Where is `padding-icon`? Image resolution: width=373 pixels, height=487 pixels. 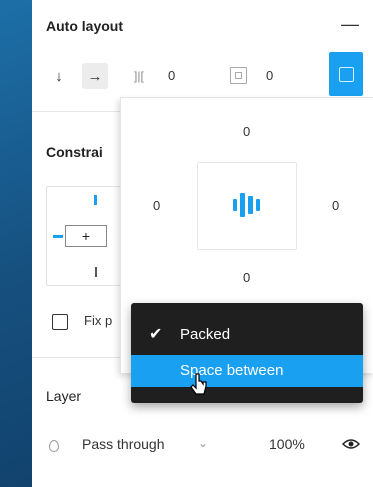 padding-icon is located at coordinates (238, 75).